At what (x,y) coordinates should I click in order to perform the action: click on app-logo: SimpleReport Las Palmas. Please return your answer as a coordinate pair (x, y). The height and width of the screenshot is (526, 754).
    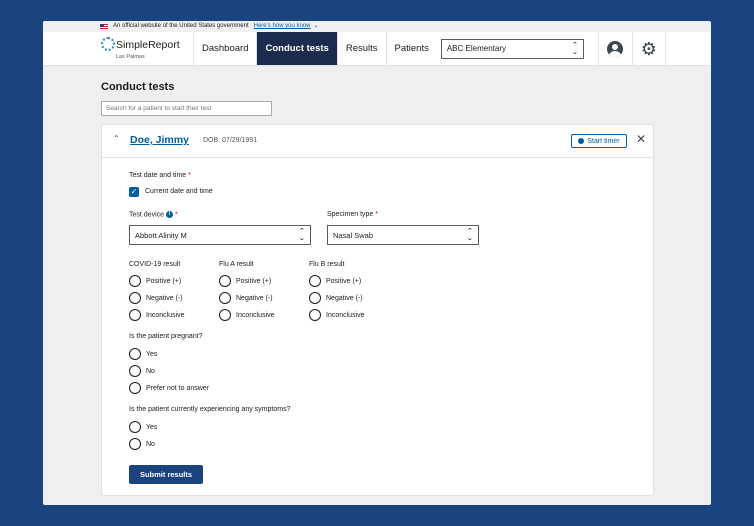
    Looking at the image, I should click on (118, 48).